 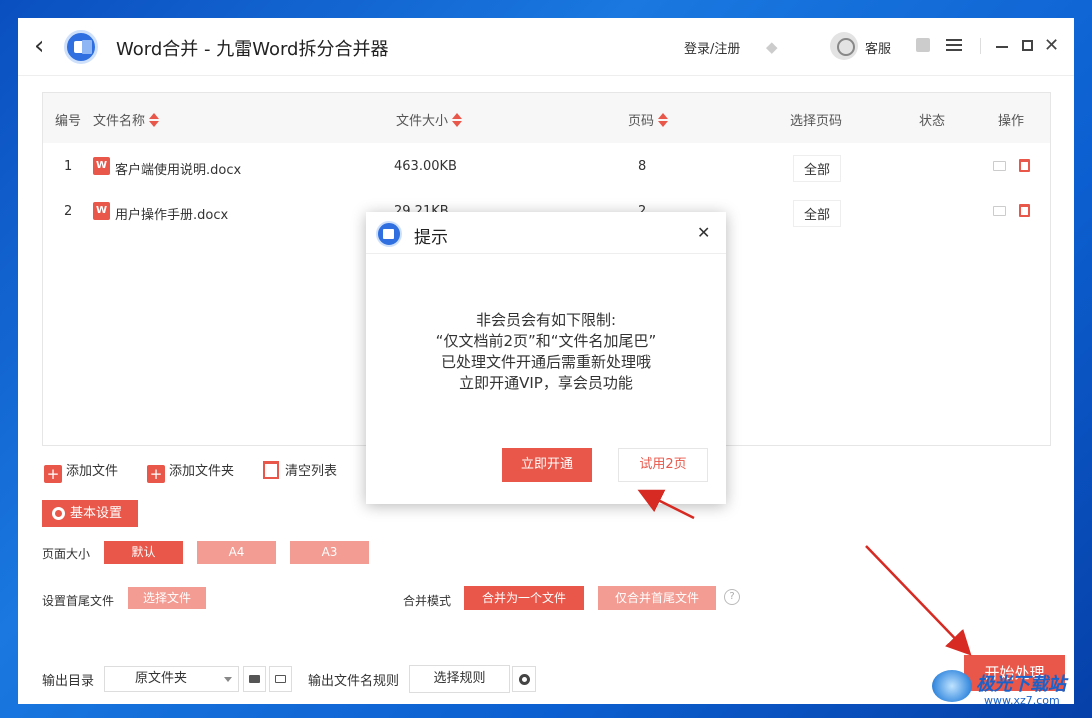 I want to click on site-watermark: 极光下载站 www.xz7.com, so click(x=1007, y=689).